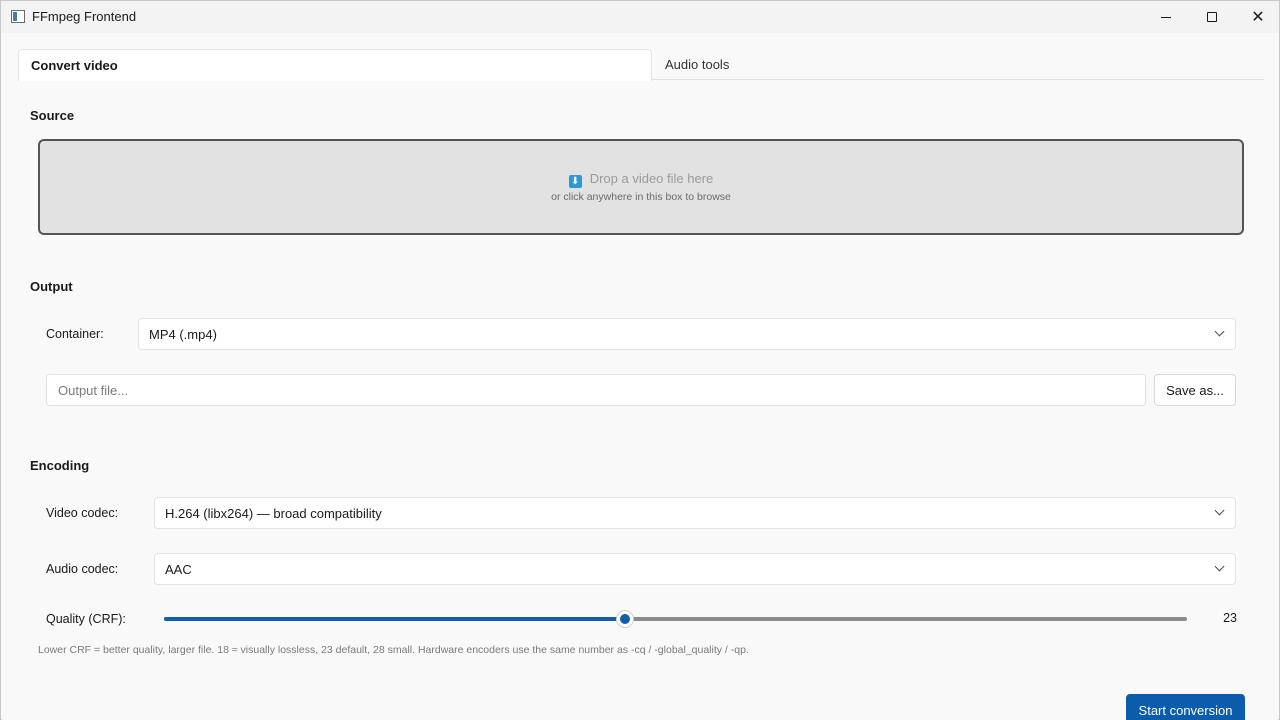  I want to click on video-codec-select-value: H.264 (libx264) — broad compatibility, so click(273, 513).